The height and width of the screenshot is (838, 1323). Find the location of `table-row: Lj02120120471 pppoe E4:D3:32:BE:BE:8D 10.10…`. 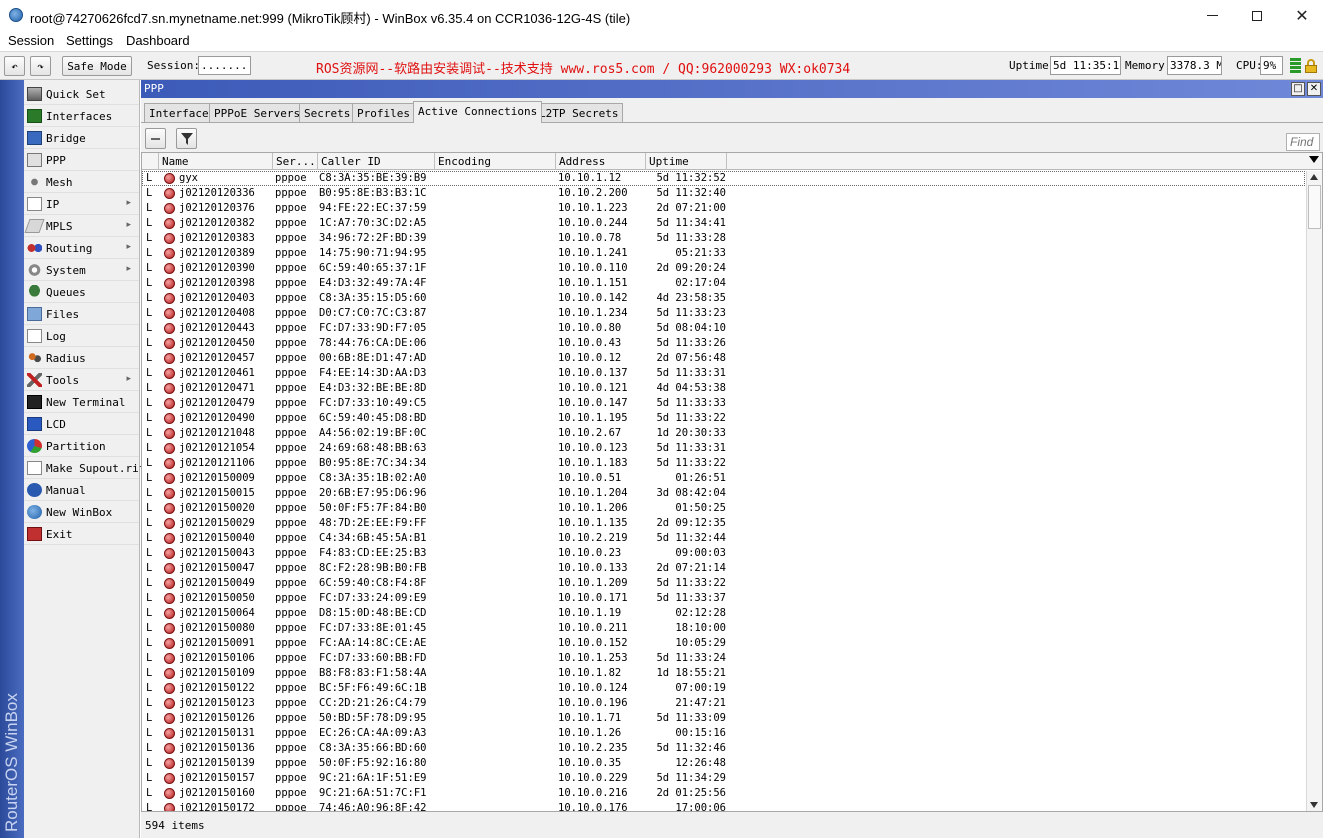

table-row: Lj02120120471 pppoe E4:D3:32:BE:BE:8D 10.10… is located at coordinates (723, 388).